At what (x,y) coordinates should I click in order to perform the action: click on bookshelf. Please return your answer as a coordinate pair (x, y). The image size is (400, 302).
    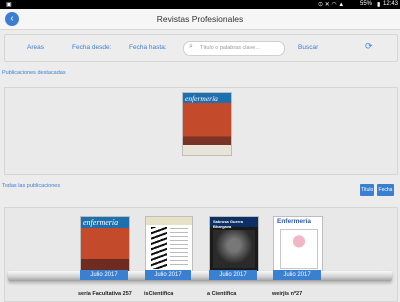
    Looking at the image, I should click on (200, 276).